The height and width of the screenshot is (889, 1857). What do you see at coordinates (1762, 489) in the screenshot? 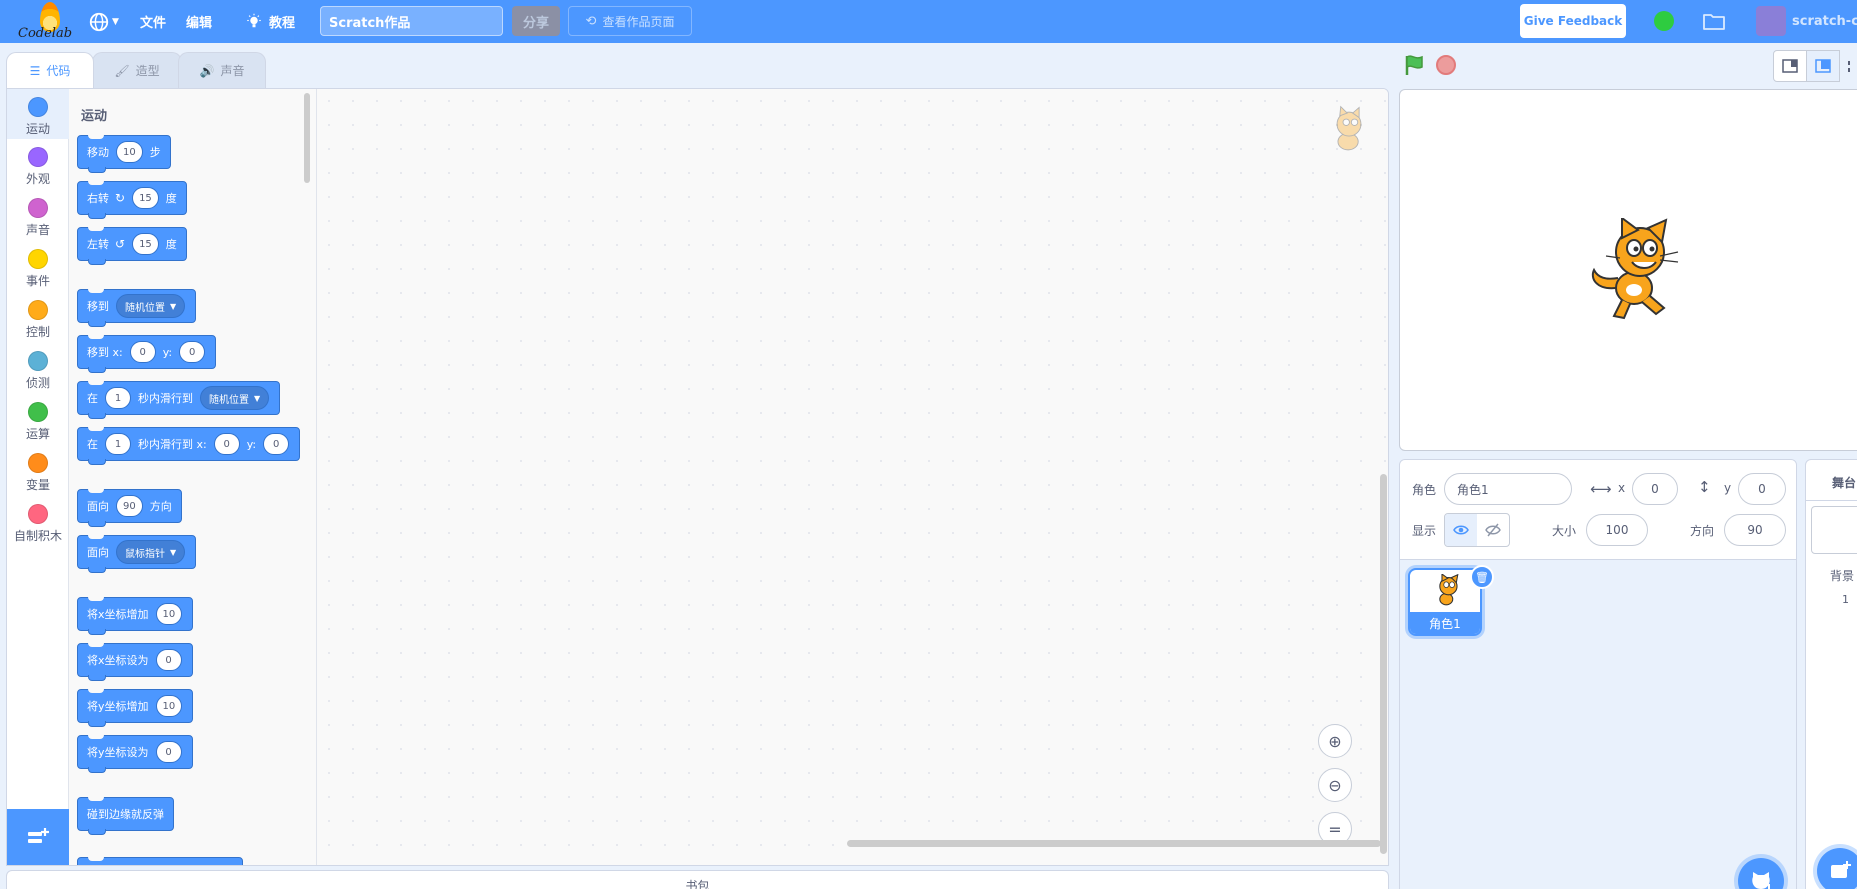
I see `y-position-input: 0` at bounding box center [1762, 489].